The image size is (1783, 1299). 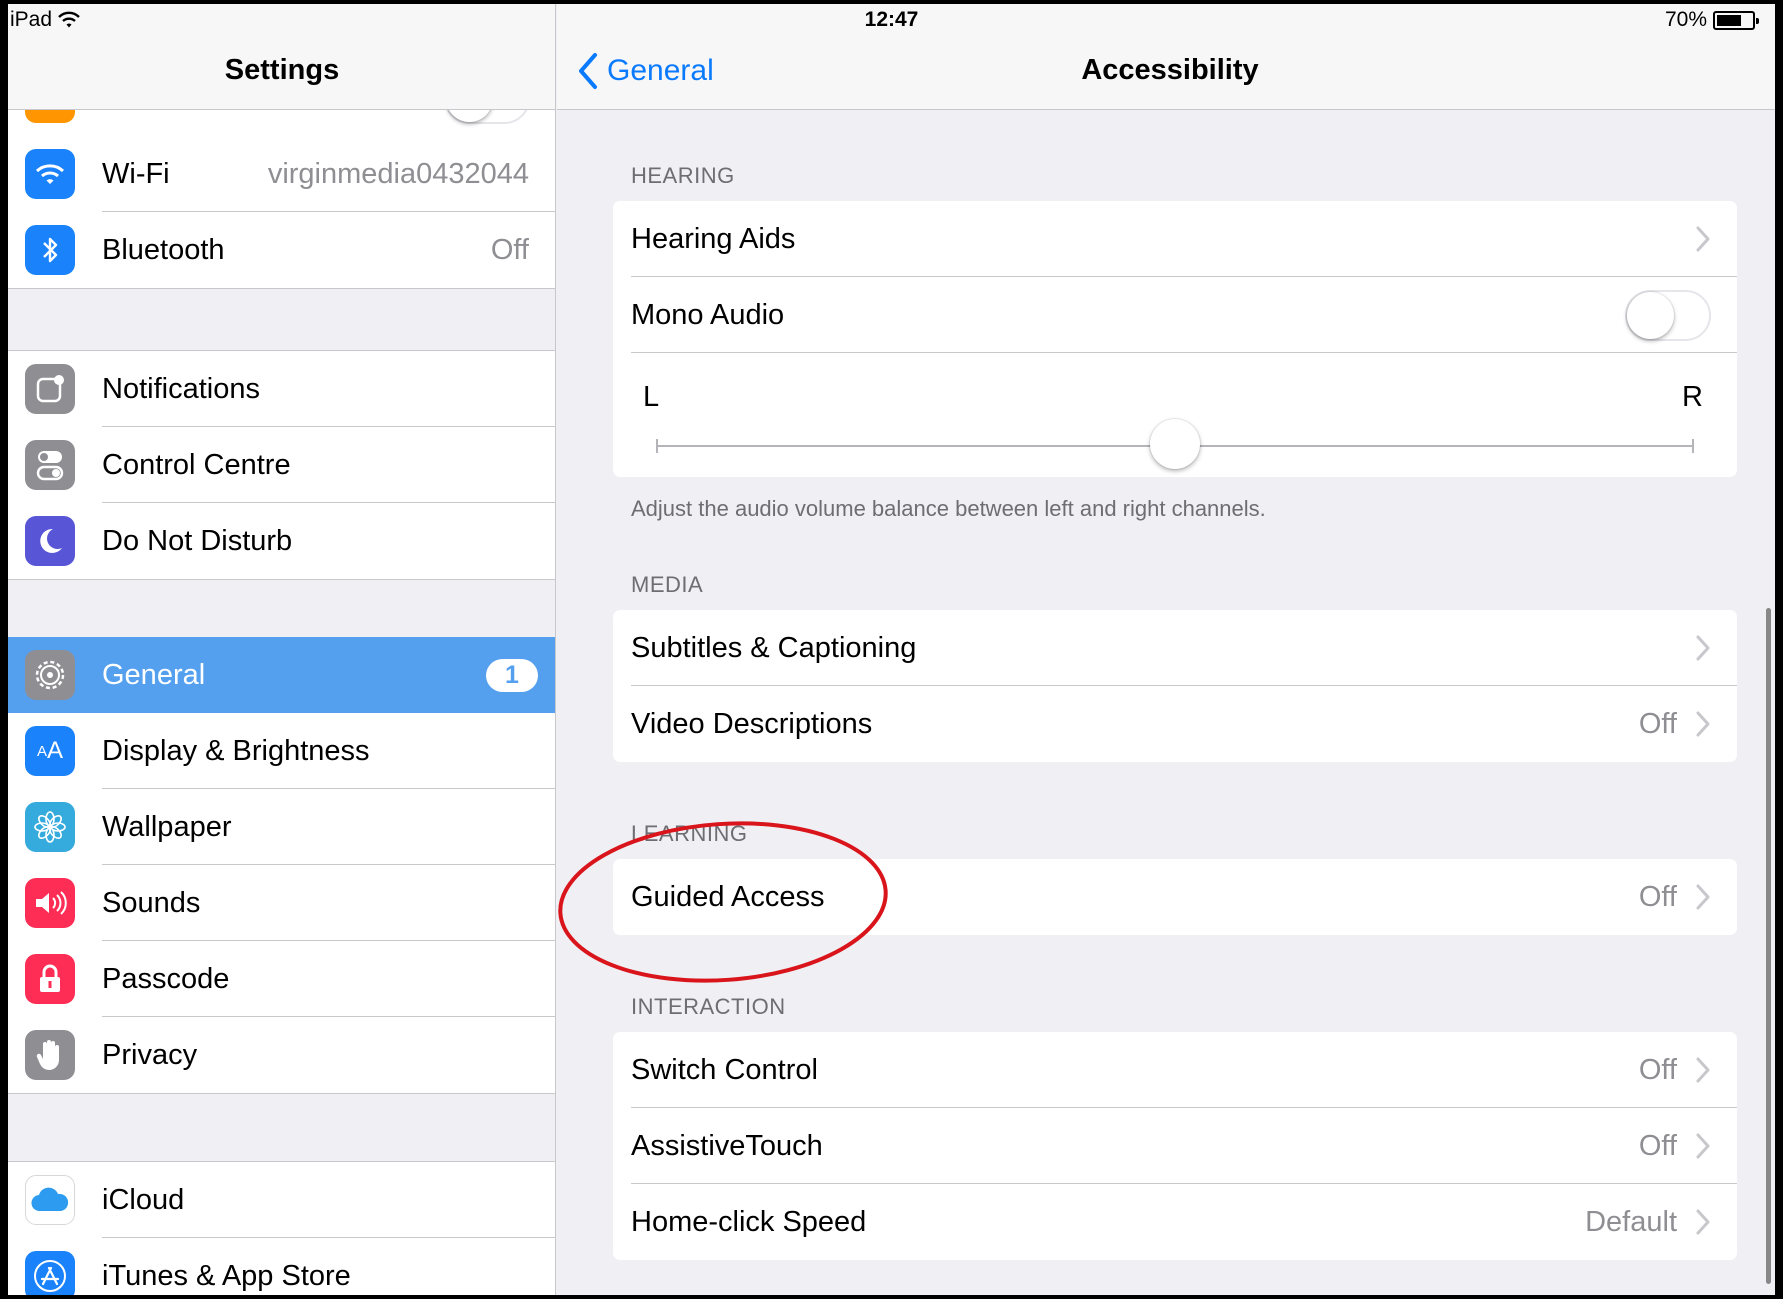 I want to click on sidebar-item-itunes-app-store: iTunes & App Store, so click(x=281, y=1266).